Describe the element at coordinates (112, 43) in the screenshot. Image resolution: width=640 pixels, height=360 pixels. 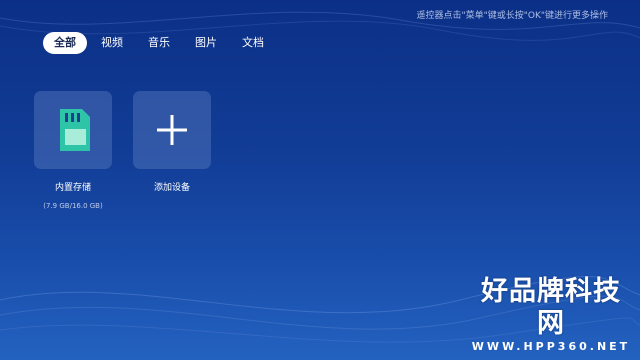
I see `tab-video: 视频` at that location.